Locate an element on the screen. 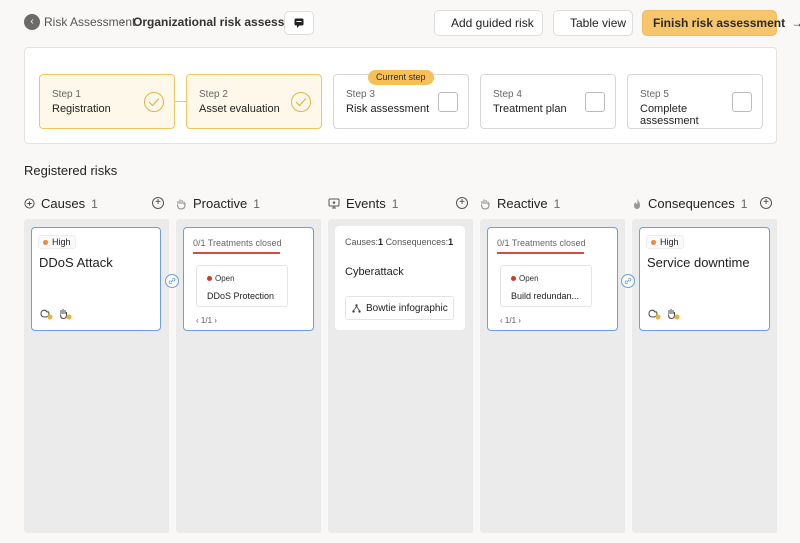  column-header-causes: Causes 1 is located at coordinates (61, 203).